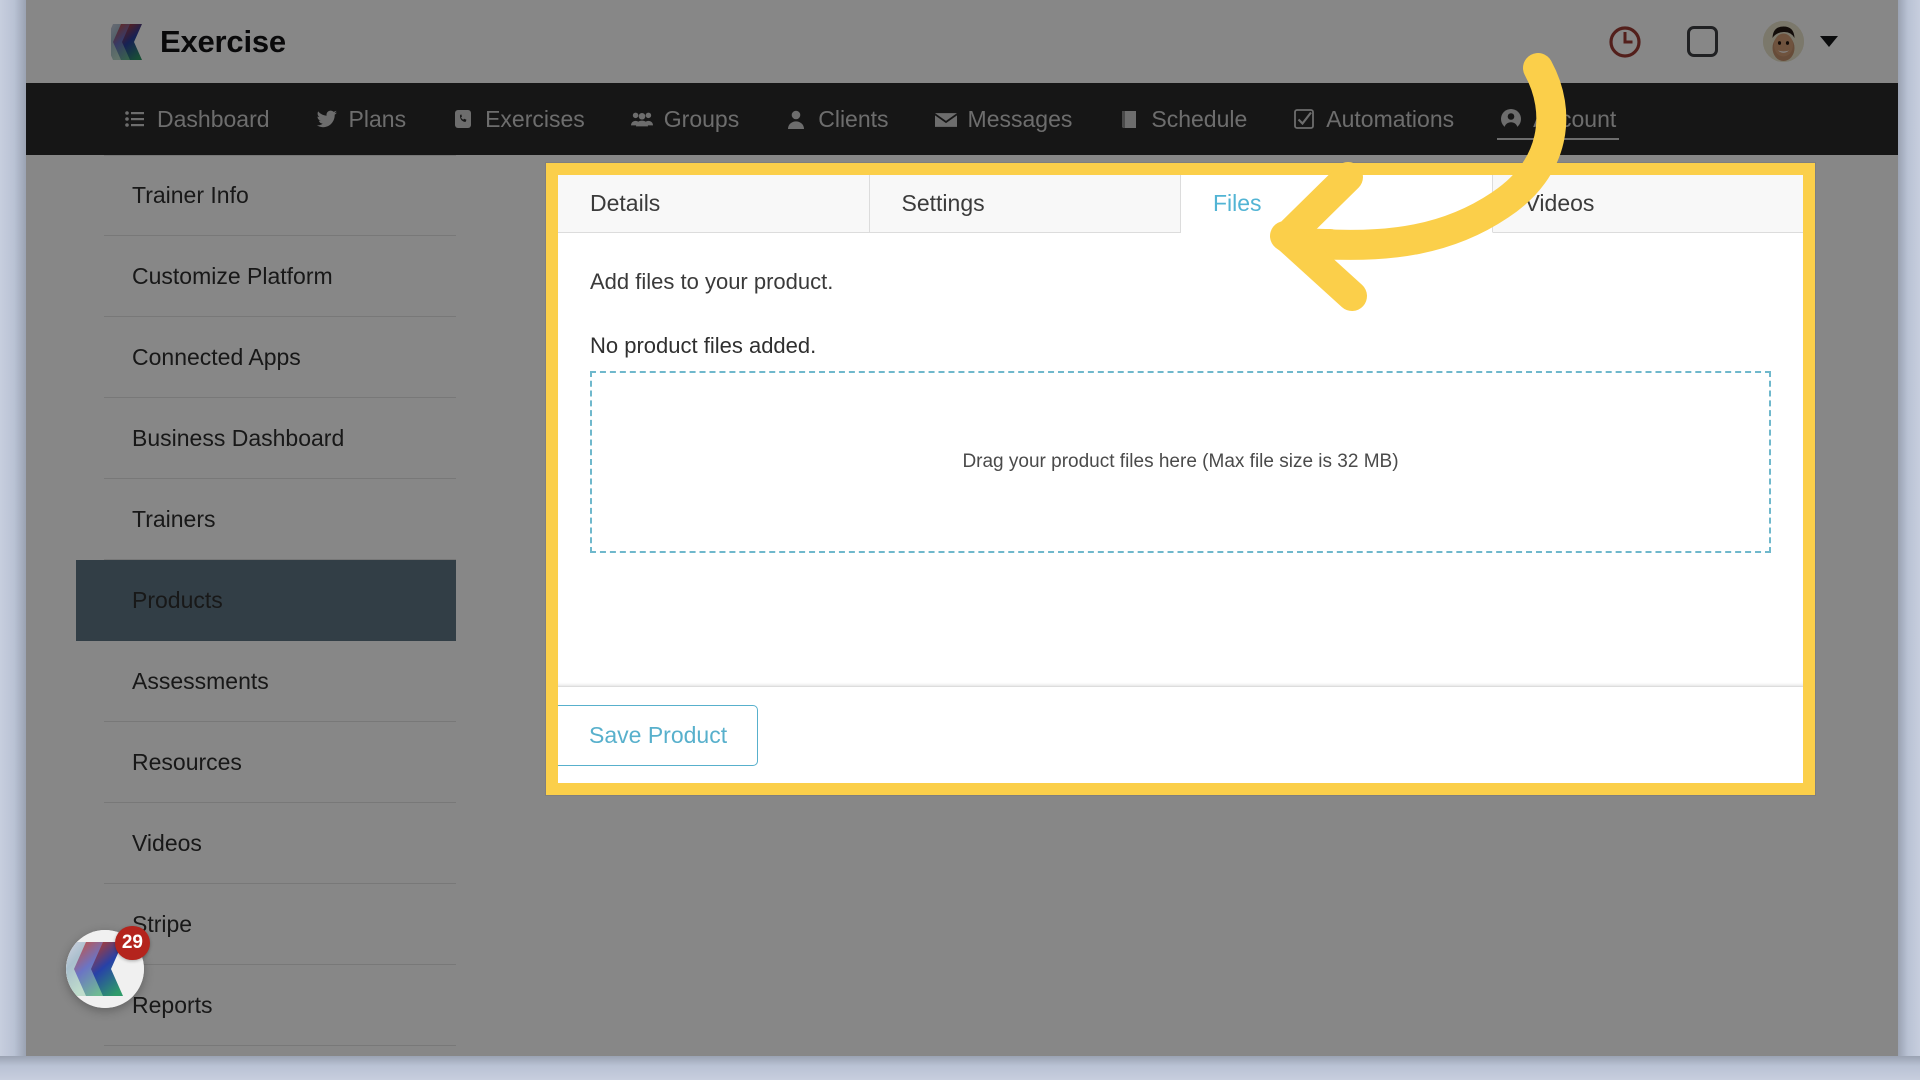  Describe the element at coordinates (1180, 735) in the screenshot. I see `modal-footer: Save Product` at that location.